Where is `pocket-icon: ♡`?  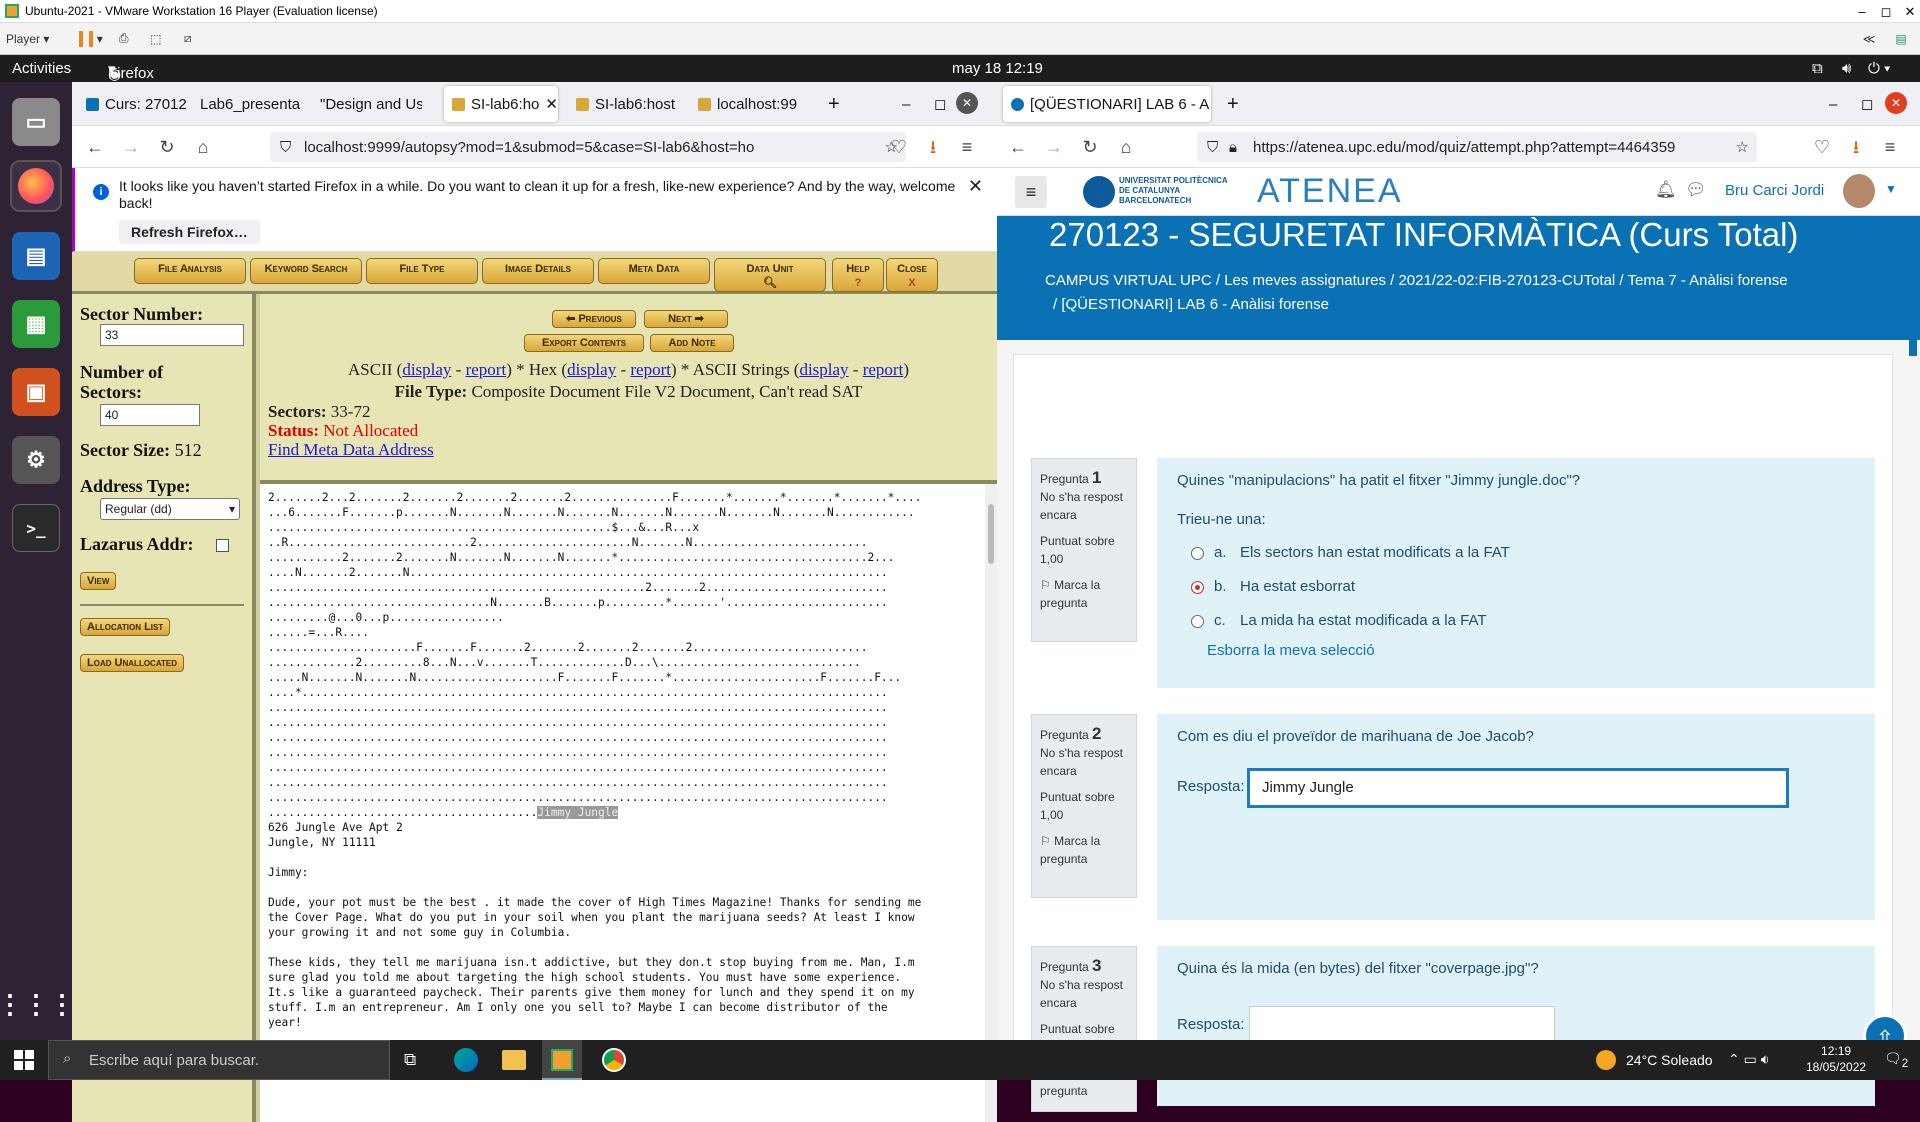 pocket-icon: ♡ is located at coordinates (1822, 147).